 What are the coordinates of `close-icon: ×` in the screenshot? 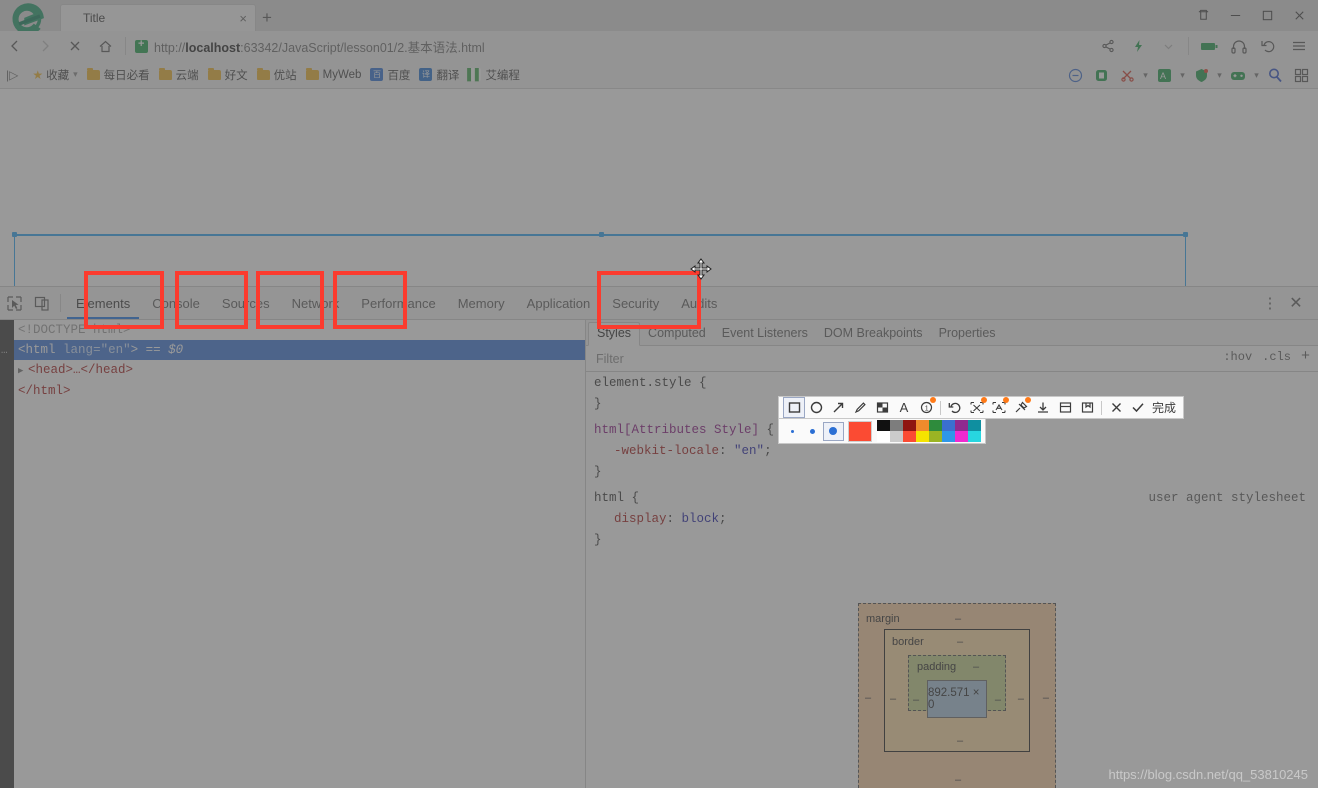 It's located at (243, 18).